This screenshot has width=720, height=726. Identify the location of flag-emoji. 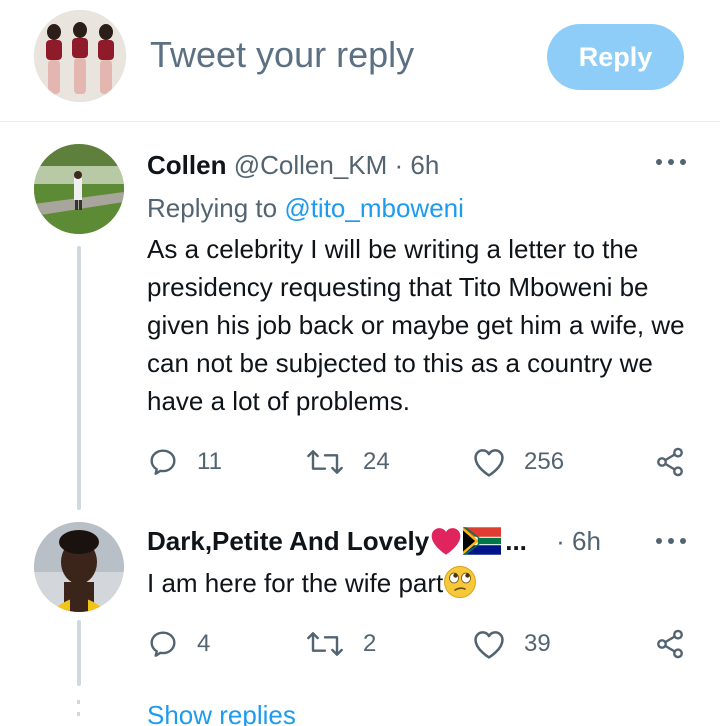
(482, 541).